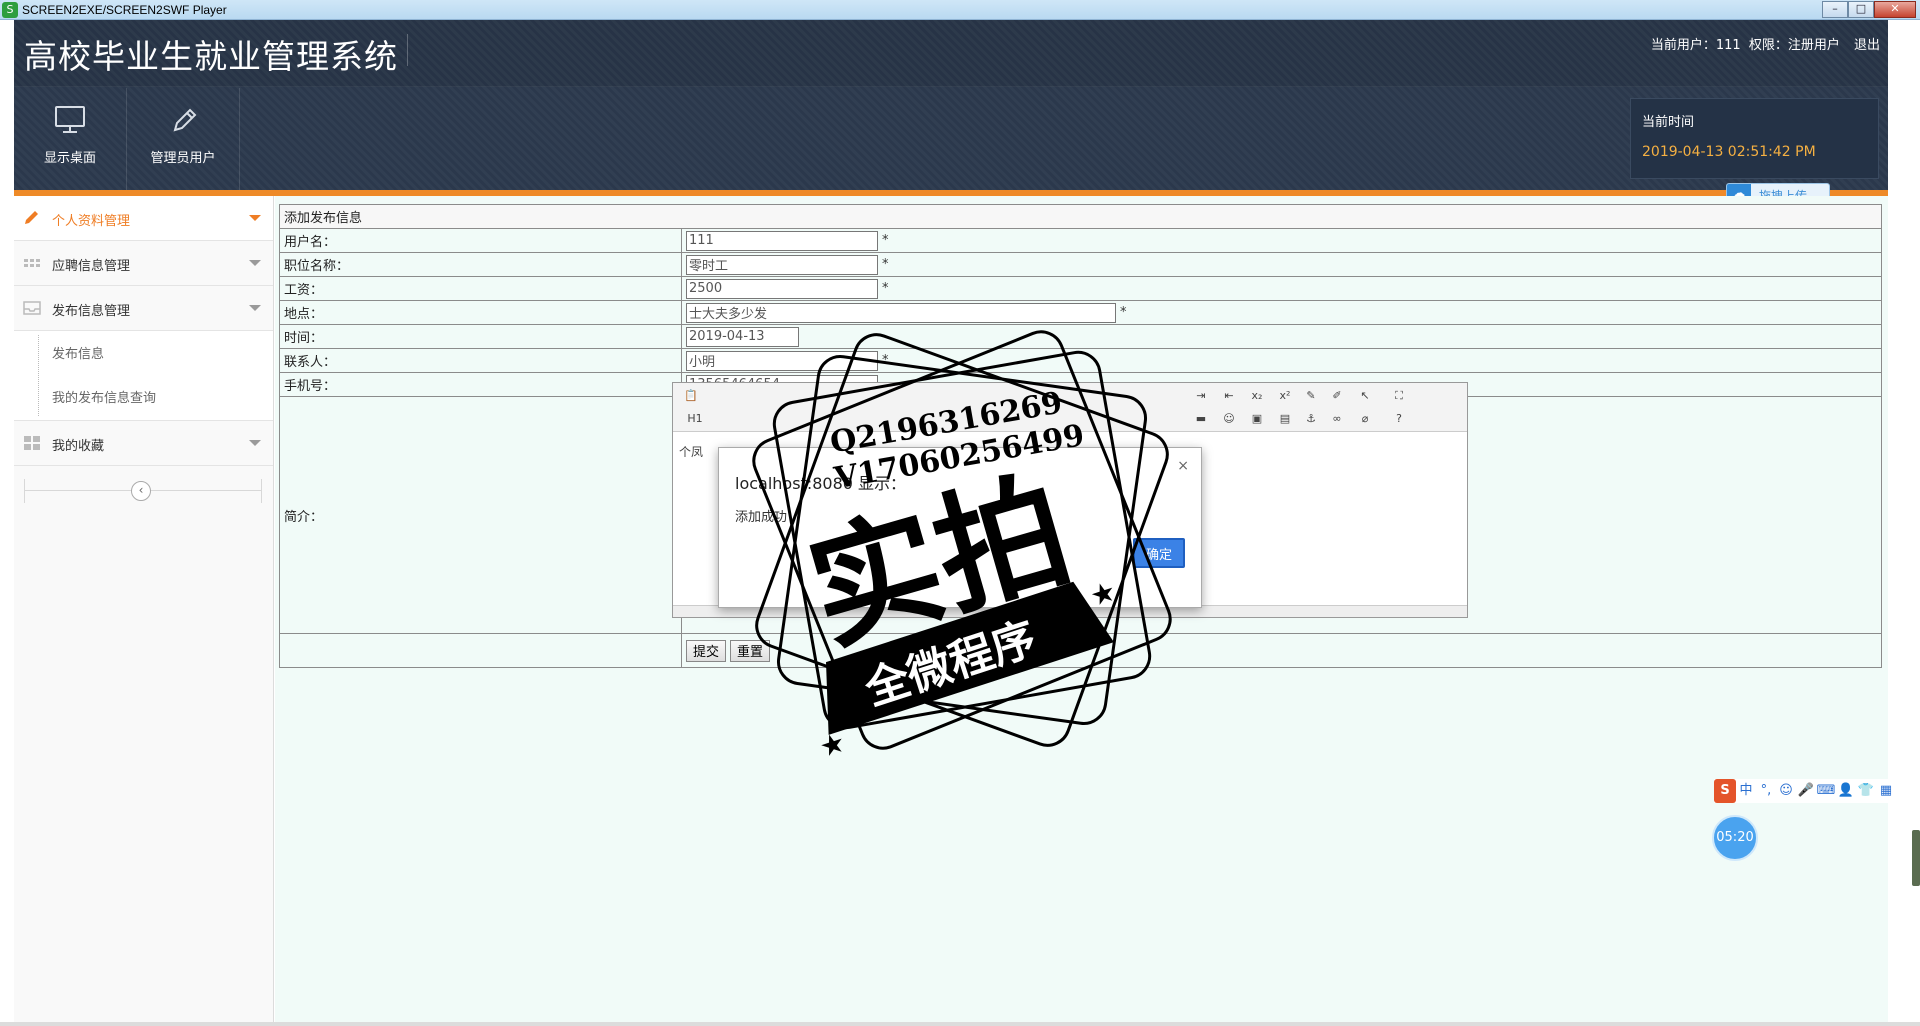  I want to click on emoticon-icon: ☺, so click(1229, 419).